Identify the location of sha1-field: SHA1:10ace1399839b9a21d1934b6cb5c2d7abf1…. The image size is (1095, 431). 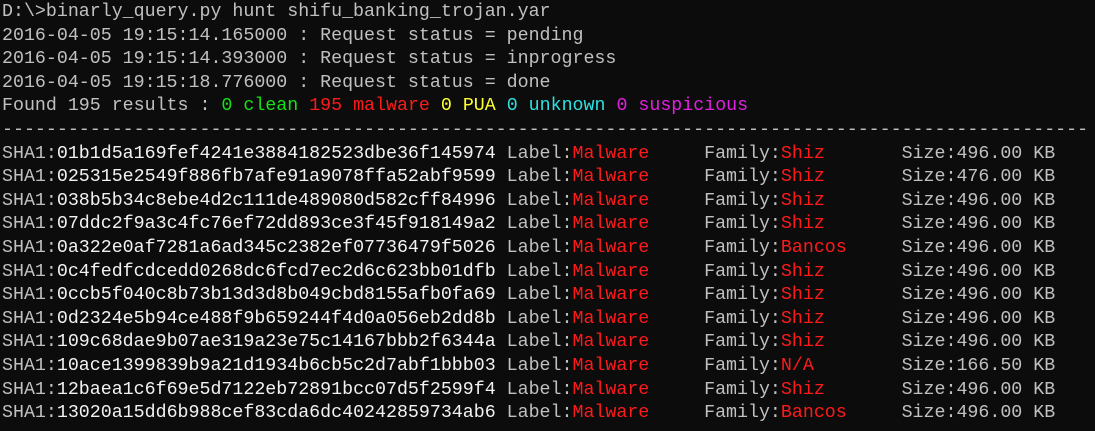
(249, 367).